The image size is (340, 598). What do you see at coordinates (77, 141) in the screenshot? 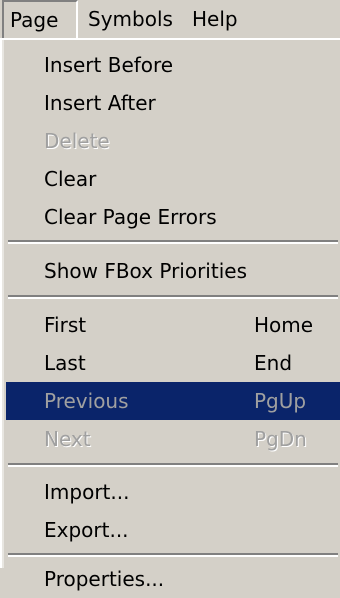
I see `menu-item-label: Delete` at bounding box center [77, 141].